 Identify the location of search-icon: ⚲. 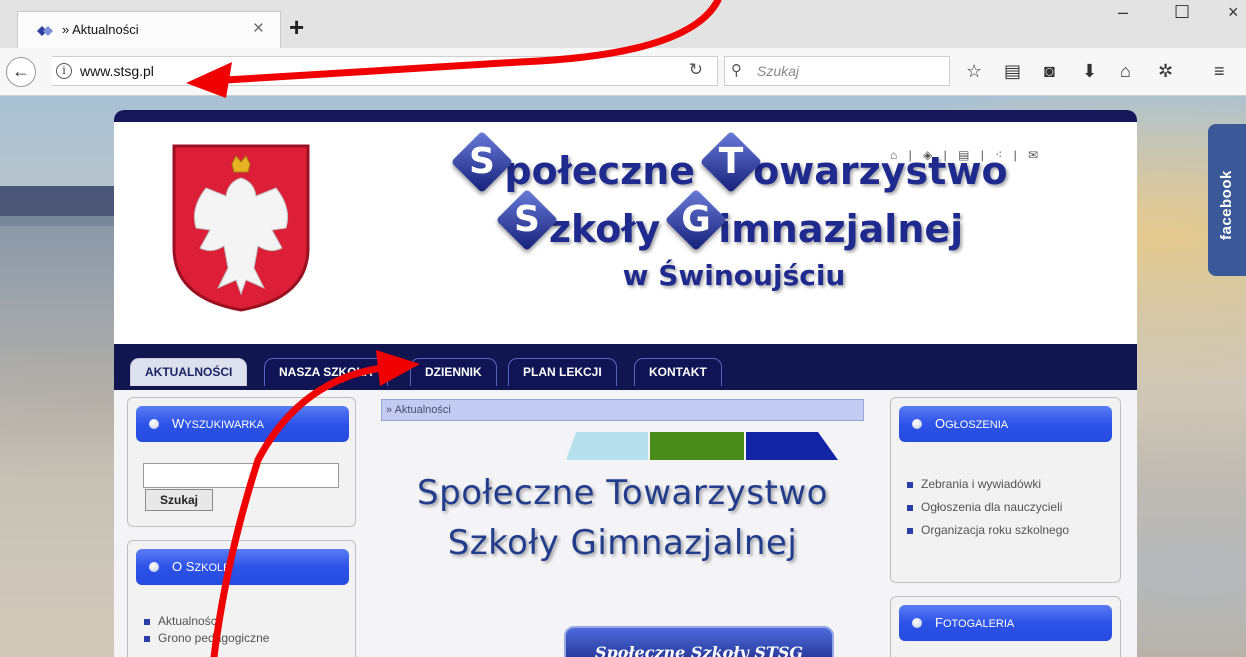
(736, 70).